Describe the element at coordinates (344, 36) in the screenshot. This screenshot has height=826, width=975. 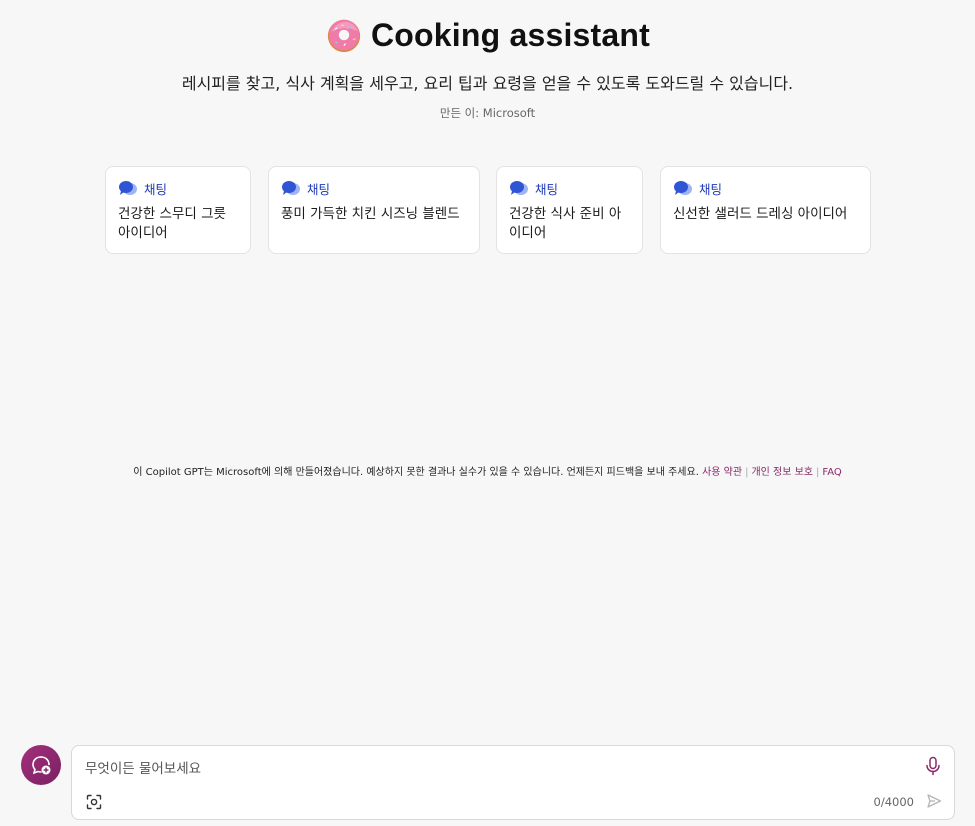
I see `donut-icon` at that location.